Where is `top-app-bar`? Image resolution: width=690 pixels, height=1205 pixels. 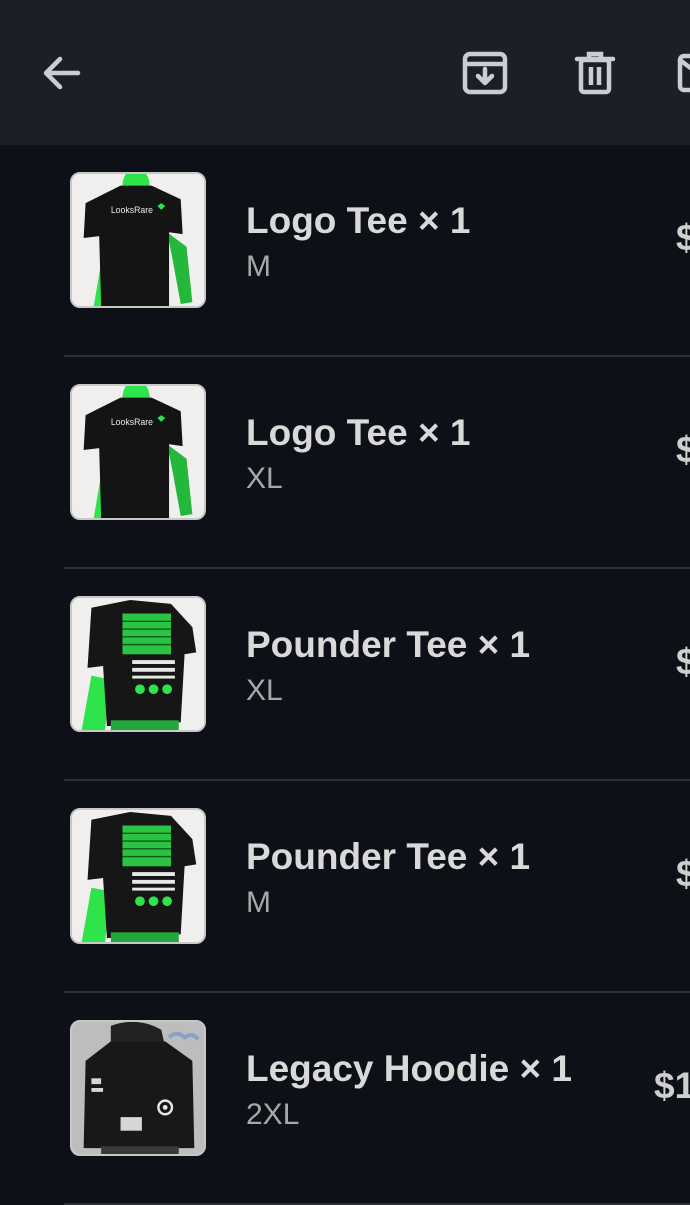
top-app-bar is located at coordinates (345, 72).